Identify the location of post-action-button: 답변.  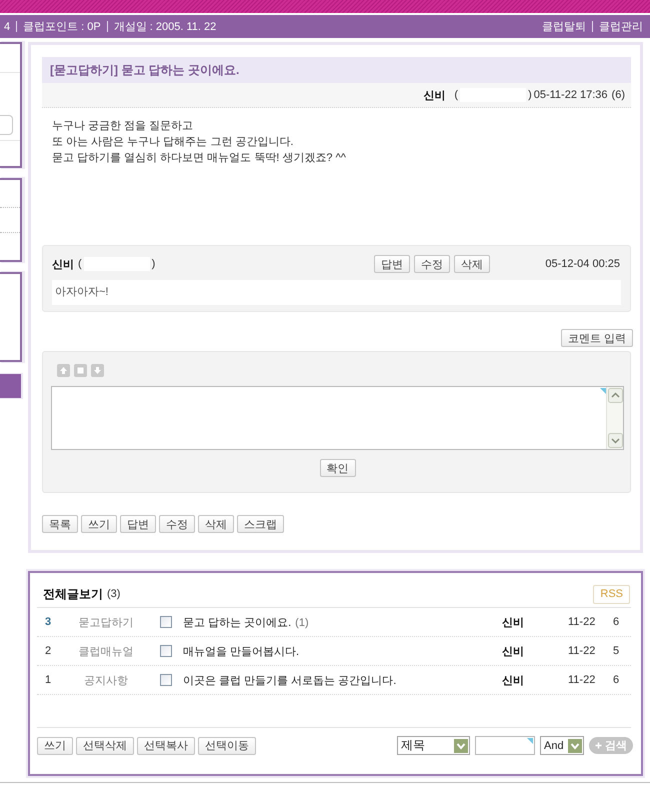
(138, 524).